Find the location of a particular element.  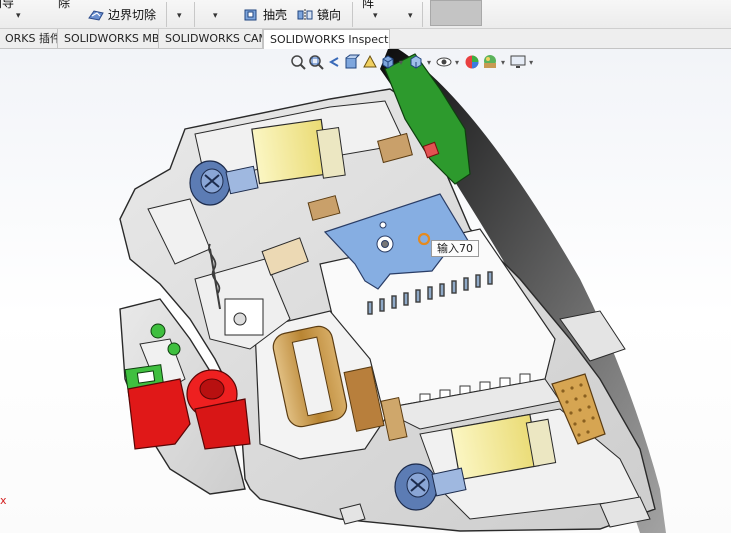

boundary-cut-label: 边界切除 is located at coordinates (132, 15).